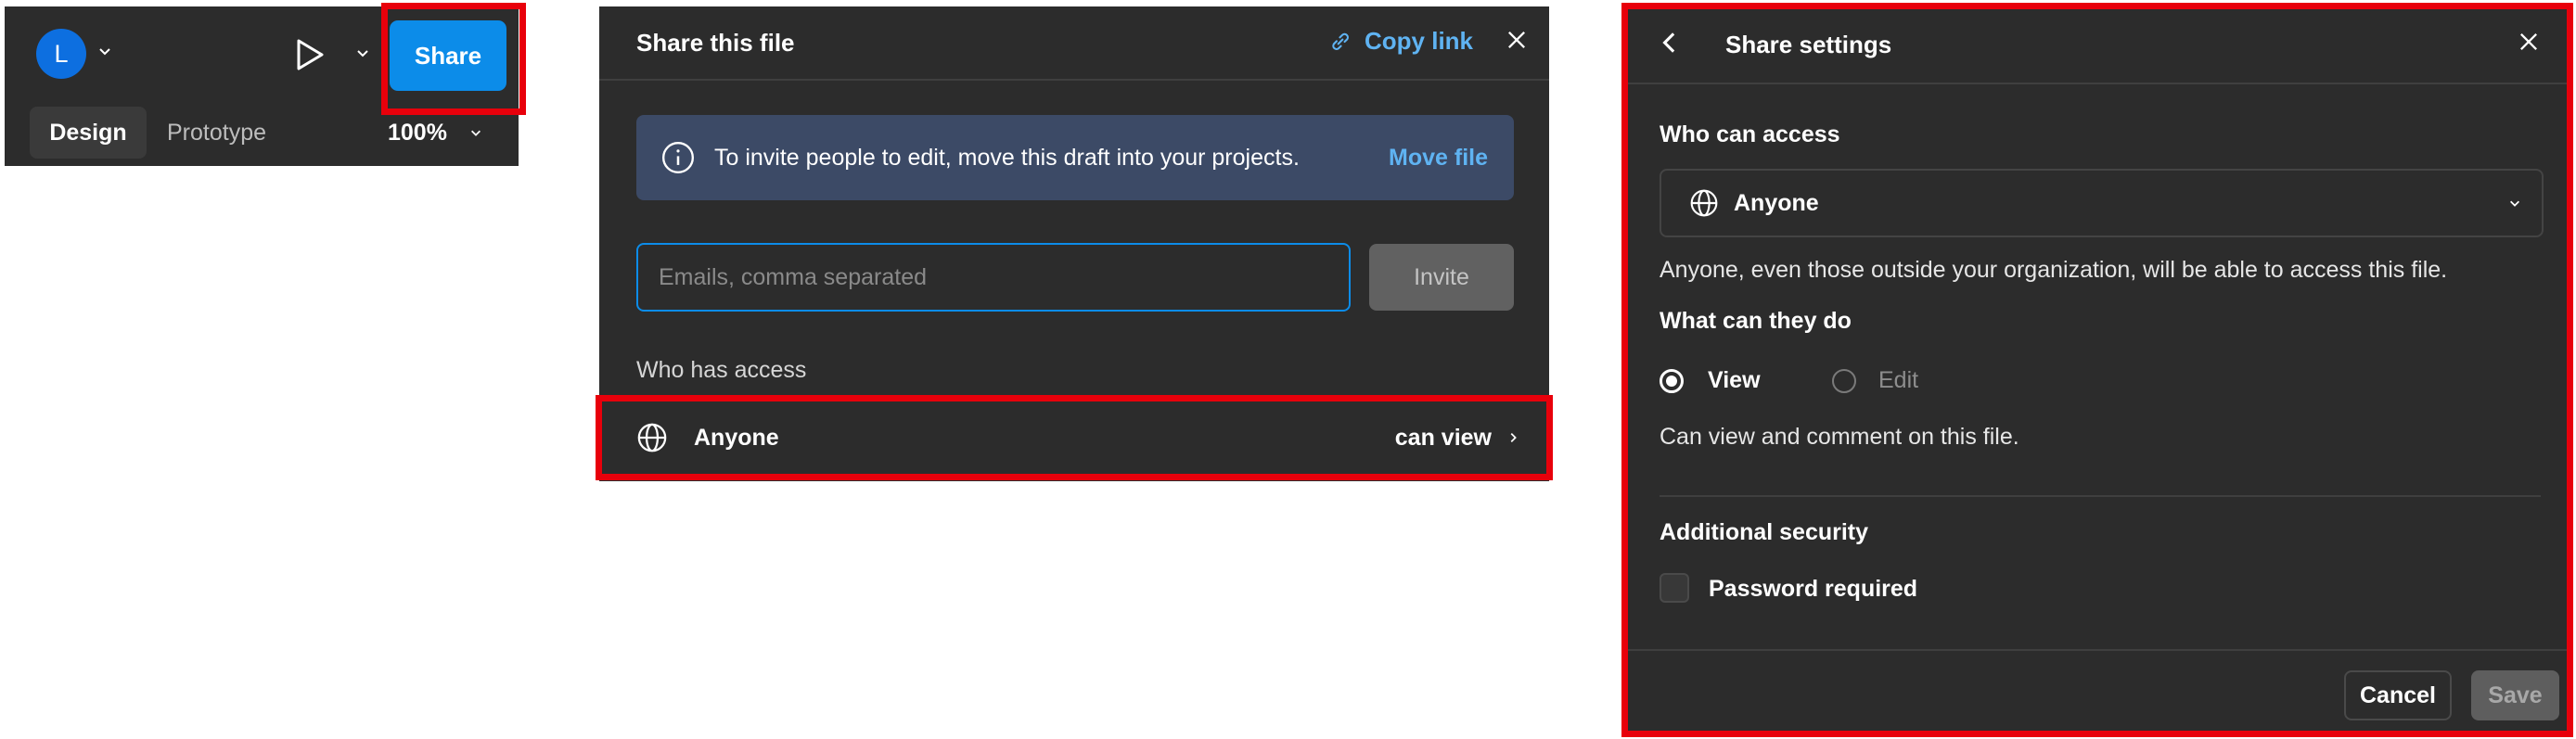  What do you see at coordinates (1734, 380) in the screenshot?
I see `radio-view-label: View` at bounding box center [1734, 380].